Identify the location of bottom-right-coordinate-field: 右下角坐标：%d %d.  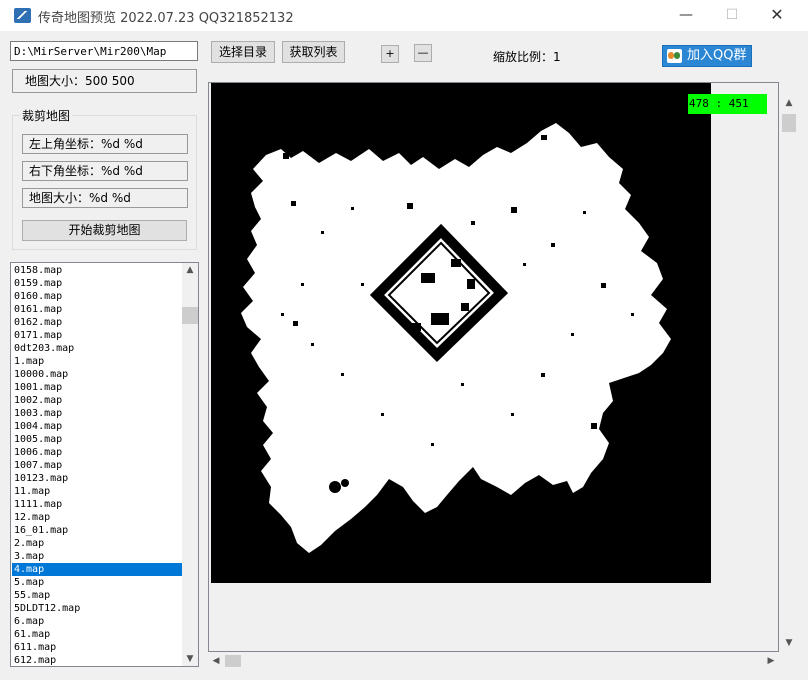
(105, 171).